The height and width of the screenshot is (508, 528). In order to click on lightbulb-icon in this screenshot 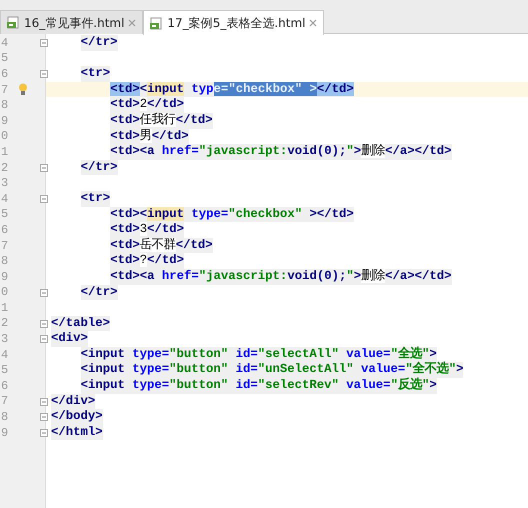, I will do `click(23, 89)`.